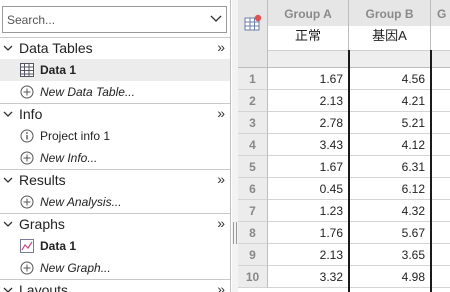 Image resolution: width=450 pixels, height=292 pixels. What do you see at coordinates (253, 255) in the screenshot?
I see `row-number: 9` at bounding box center [253, 255].